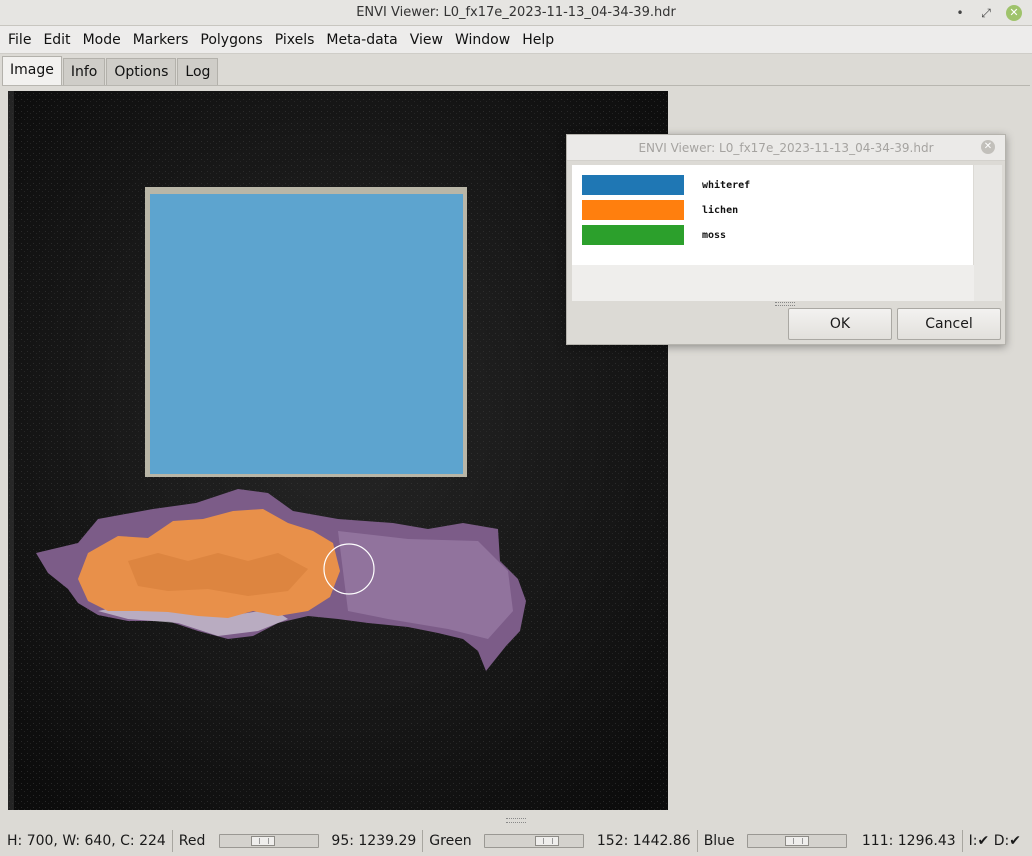 This screenshot has height=856, width=1032. What do you see at coordinates (141, 71) in the screenshot?
I see `tab-options: Options` at bounding box center [141, 71].